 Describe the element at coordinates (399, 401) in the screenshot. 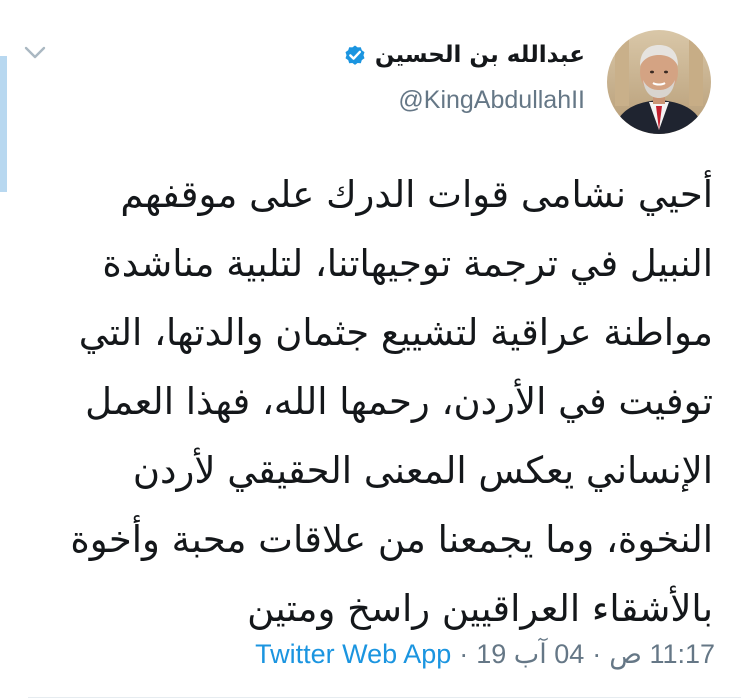

I see `tweet-text-line: توفيت في الأردن، رحمها الله، فهذا العمل` at that location.